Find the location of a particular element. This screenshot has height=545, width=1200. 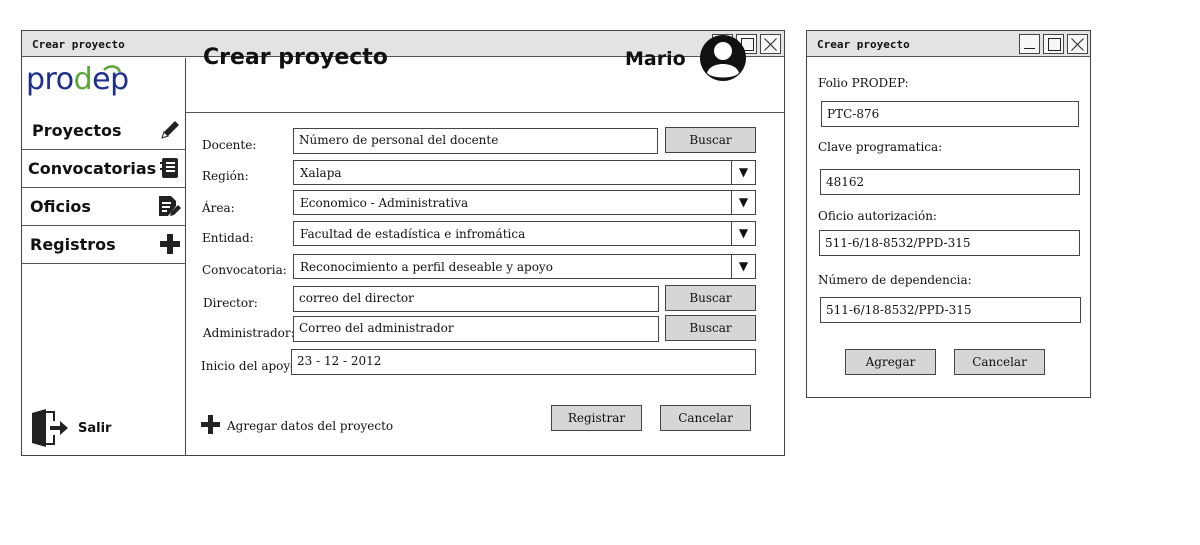

maximize-button is located at coordinates (1053, 44).